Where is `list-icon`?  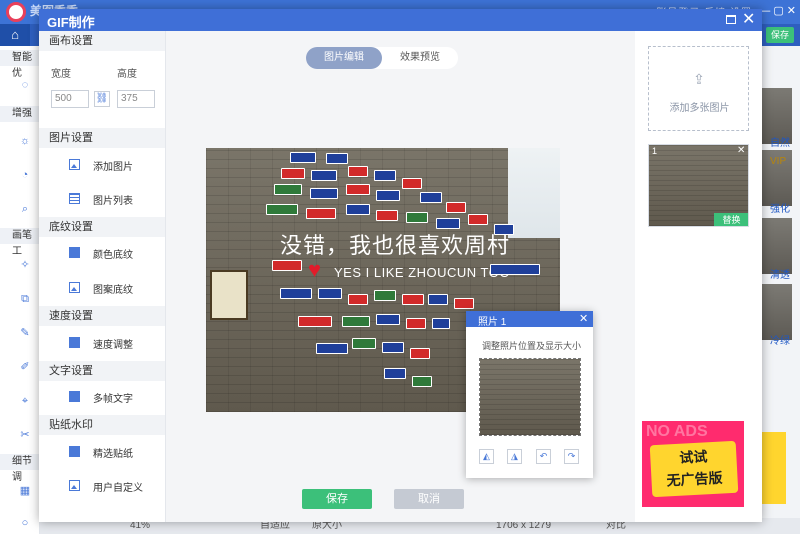 list-icon is located at coordinates (74, 198).